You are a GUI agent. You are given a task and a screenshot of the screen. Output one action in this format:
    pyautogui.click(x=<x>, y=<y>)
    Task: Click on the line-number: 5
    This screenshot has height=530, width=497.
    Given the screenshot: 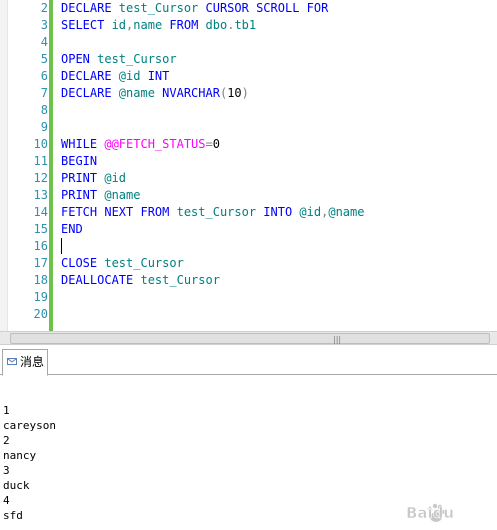 What is the action you would take?
    pyautogui.click(x=44, y=59)
    